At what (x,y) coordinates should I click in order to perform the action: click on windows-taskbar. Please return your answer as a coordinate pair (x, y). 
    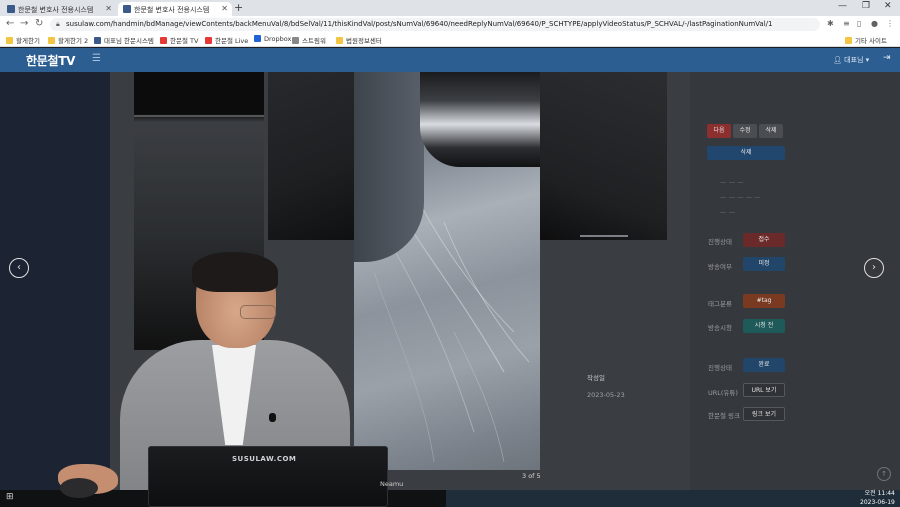
    Looking at the image, I should click on (673, 498).